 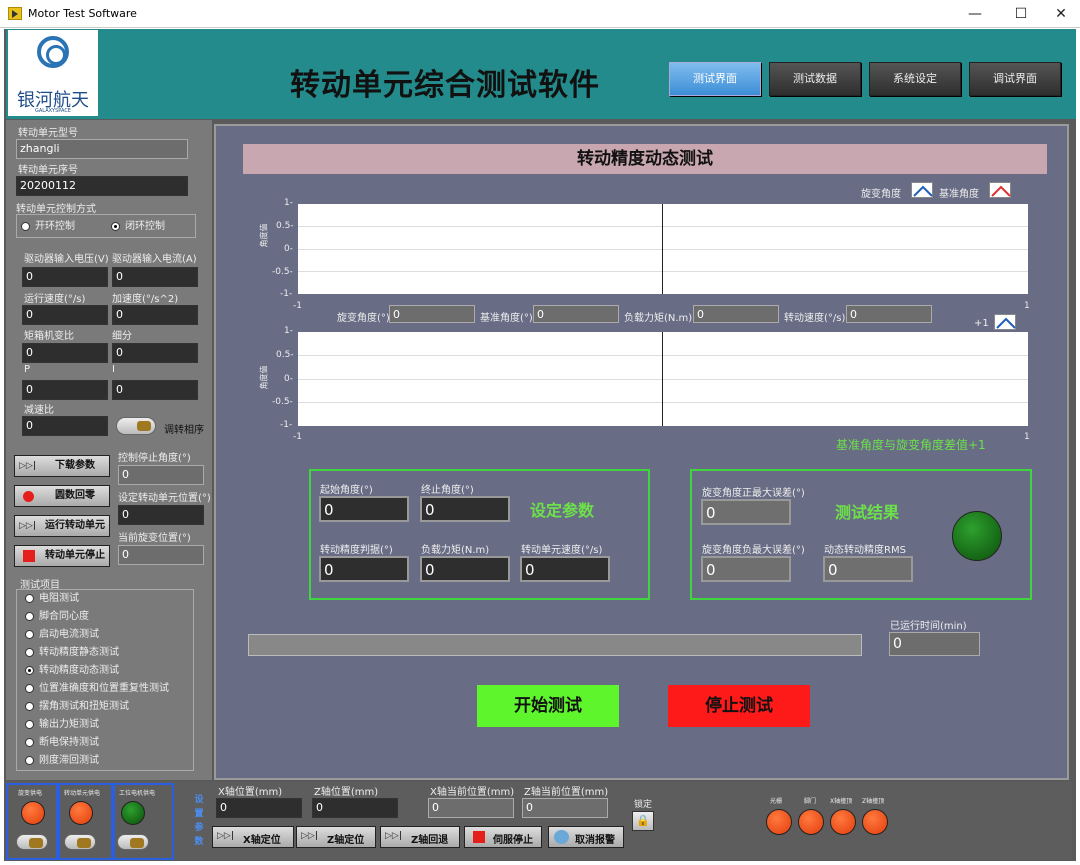 I want to click on current-field: 0, so click(x=155, y=277).